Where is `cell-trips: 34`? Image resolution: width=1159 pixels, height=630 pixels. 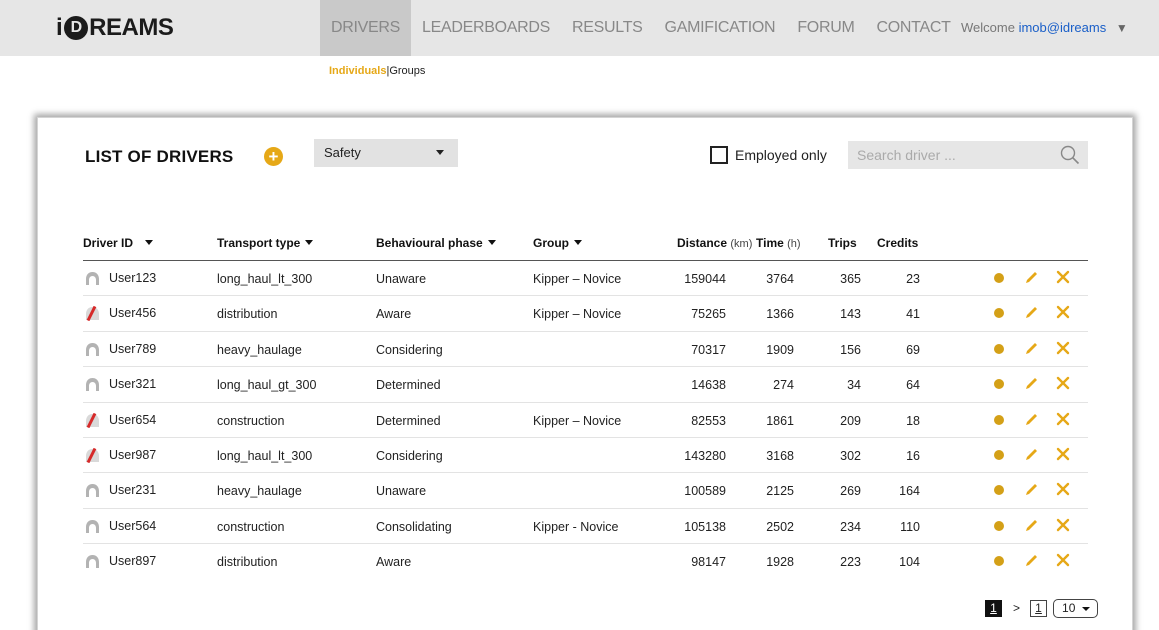
cell-trips: 34 is located at coordinates (854, 385).